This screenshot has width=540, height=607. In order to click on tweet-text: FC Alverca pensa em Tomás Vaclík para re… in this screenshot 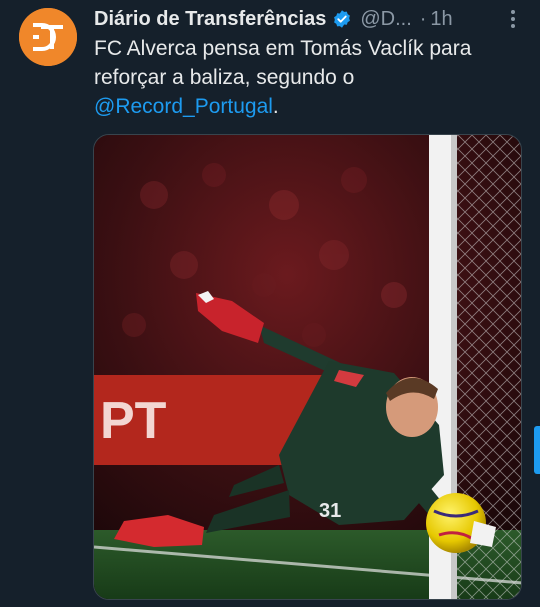, I will do `click(304, 77)`.